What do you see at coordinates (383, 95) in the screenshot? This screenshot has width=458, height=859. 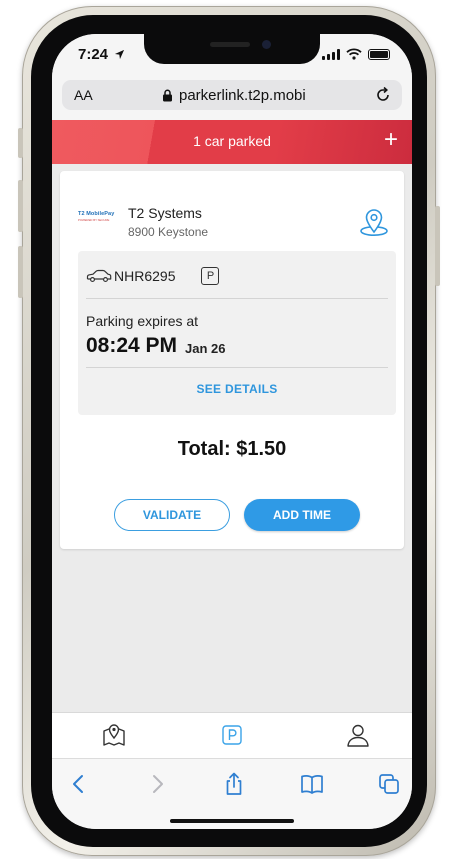 I see `reload-icon` at bounding box center [383, 95].